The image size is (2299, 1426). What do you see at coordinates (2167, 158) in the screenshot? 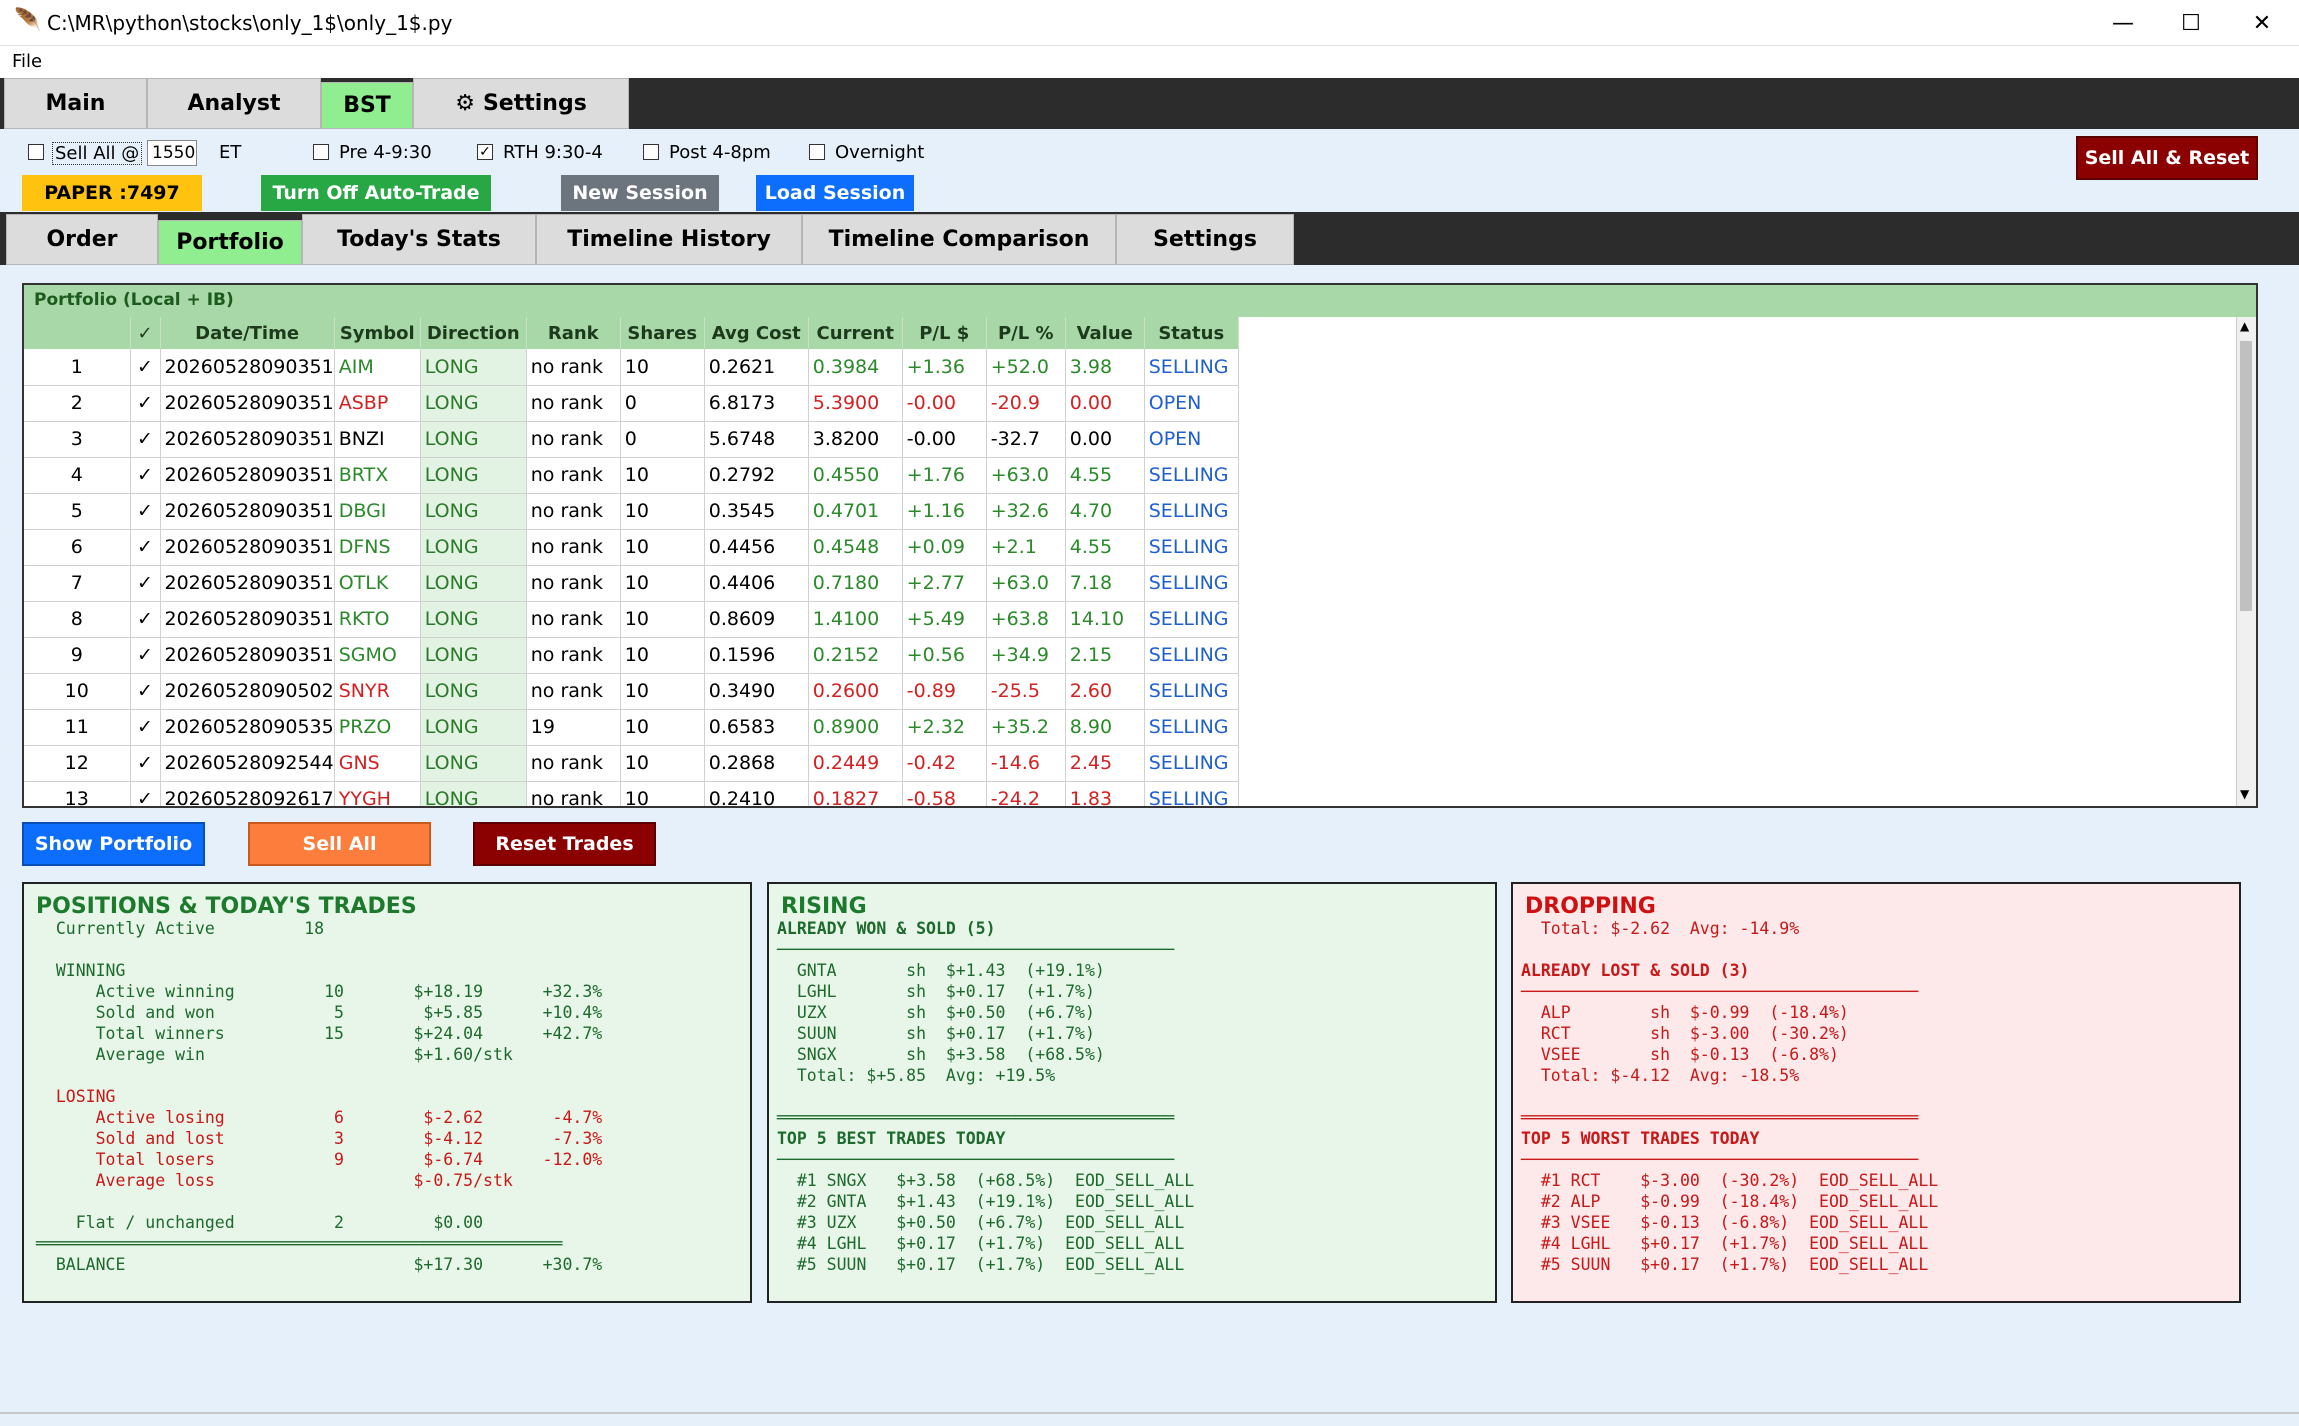
I see `sell-all-reset-button: Sell All & Reset` at bounding box center [2167, 158].